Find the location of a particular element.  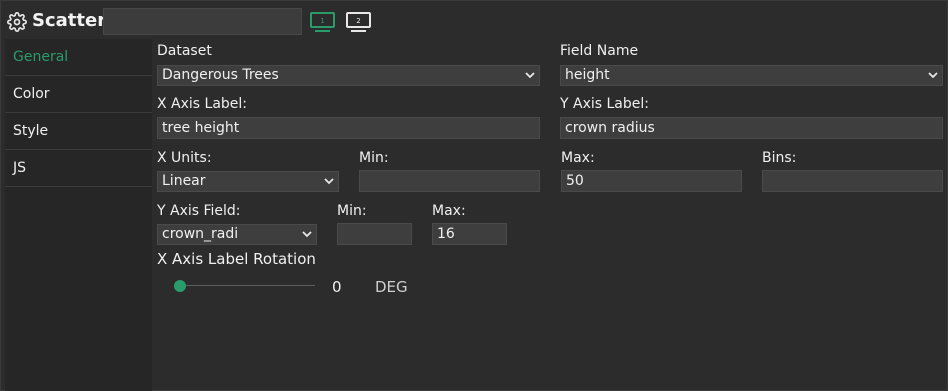

sidebar-item-color: Color is located at coordinates (78, 94).